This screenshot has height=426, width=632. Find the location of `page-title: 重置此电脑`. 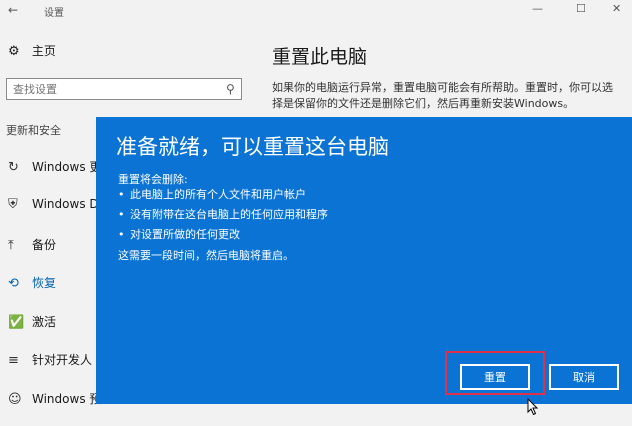

page-title: 重置此电脑 is located at coordinates (320, 57).